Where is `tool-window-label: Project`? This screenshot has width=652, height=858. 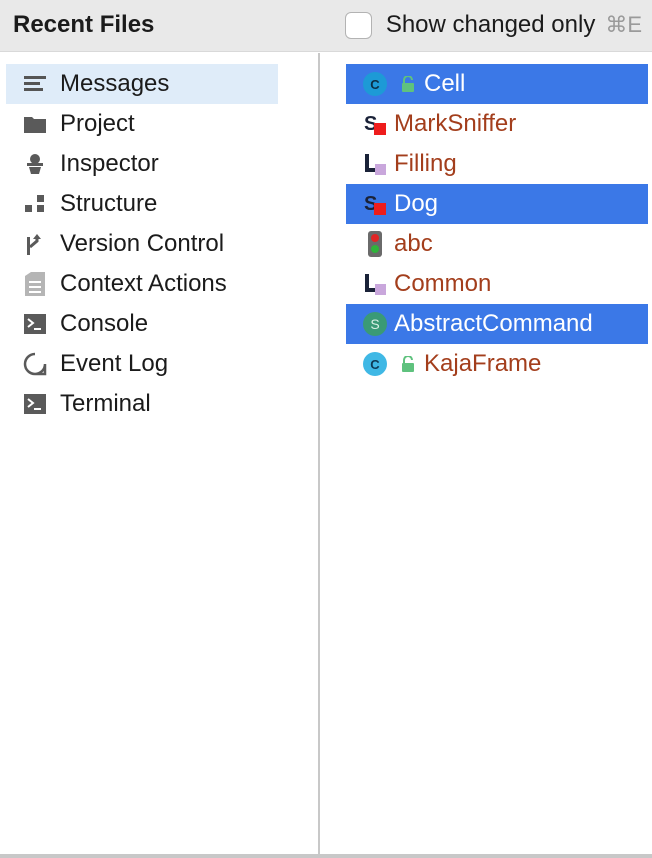 tool-window-label: Project is located at coordinates (97, 123).